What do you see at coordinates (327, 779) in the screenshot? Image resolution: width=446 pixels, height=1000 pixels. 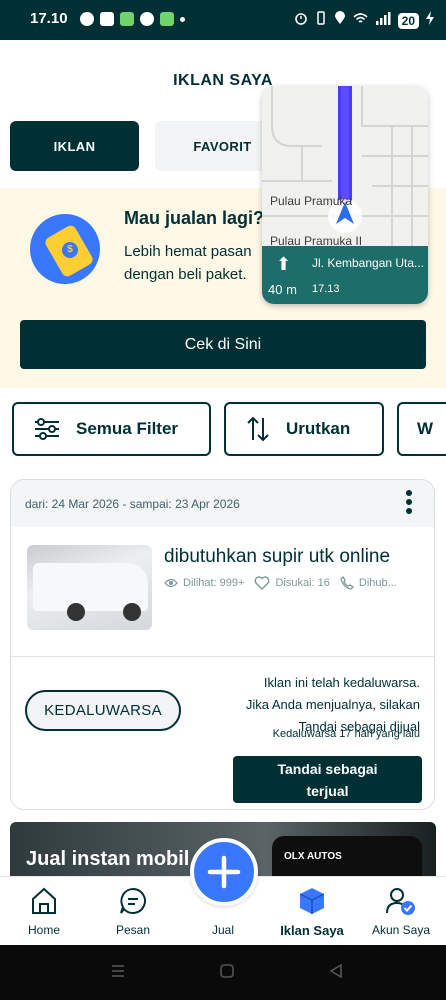 I see `mark-as-sold-button: Tandai sebagai terjual` at bounding box center [327, 779].